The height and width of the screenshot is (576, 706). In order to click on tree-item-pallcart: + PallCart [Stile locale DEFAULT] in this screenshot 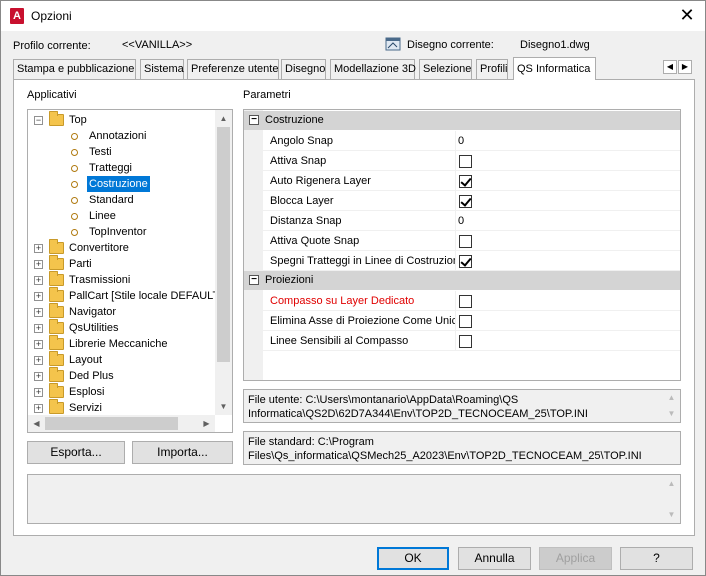, I will do `click(125, 295)`.